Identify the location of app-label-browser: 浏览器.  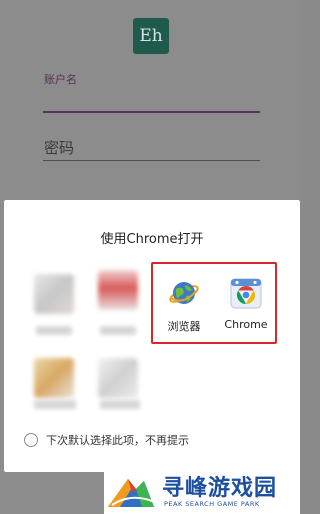
(184, 326).